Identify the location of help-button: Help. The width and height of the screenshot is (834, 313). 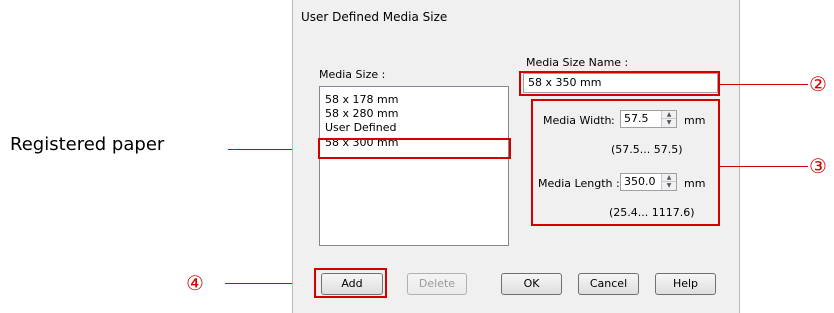
(685, 284).